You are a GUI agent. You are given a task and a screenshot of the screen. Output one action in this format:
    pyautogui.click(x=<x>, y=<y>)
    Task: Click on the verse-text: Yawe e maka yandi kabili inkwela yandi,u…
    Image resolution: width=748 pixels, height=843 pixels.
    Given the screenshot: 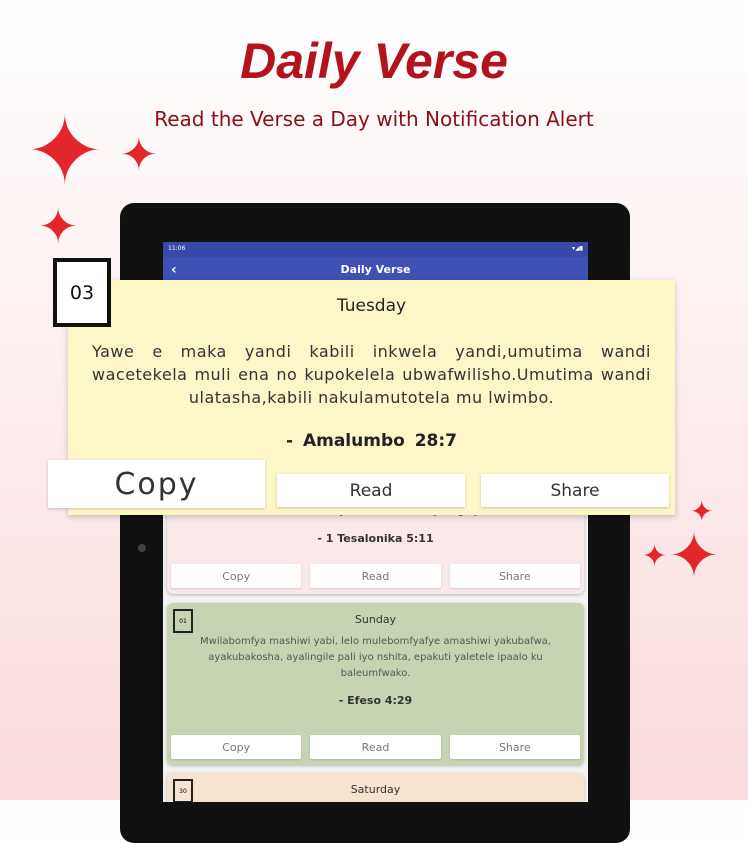 What is the action you would take?
    pyautogui.click(x=371, y=374)
    